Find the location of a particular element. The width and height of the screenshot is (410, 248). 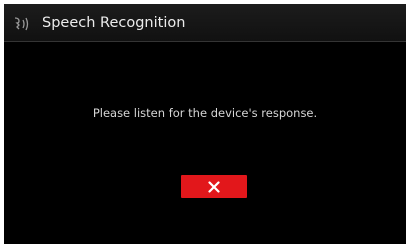

cancel-button is located at coordinates (214, 186).